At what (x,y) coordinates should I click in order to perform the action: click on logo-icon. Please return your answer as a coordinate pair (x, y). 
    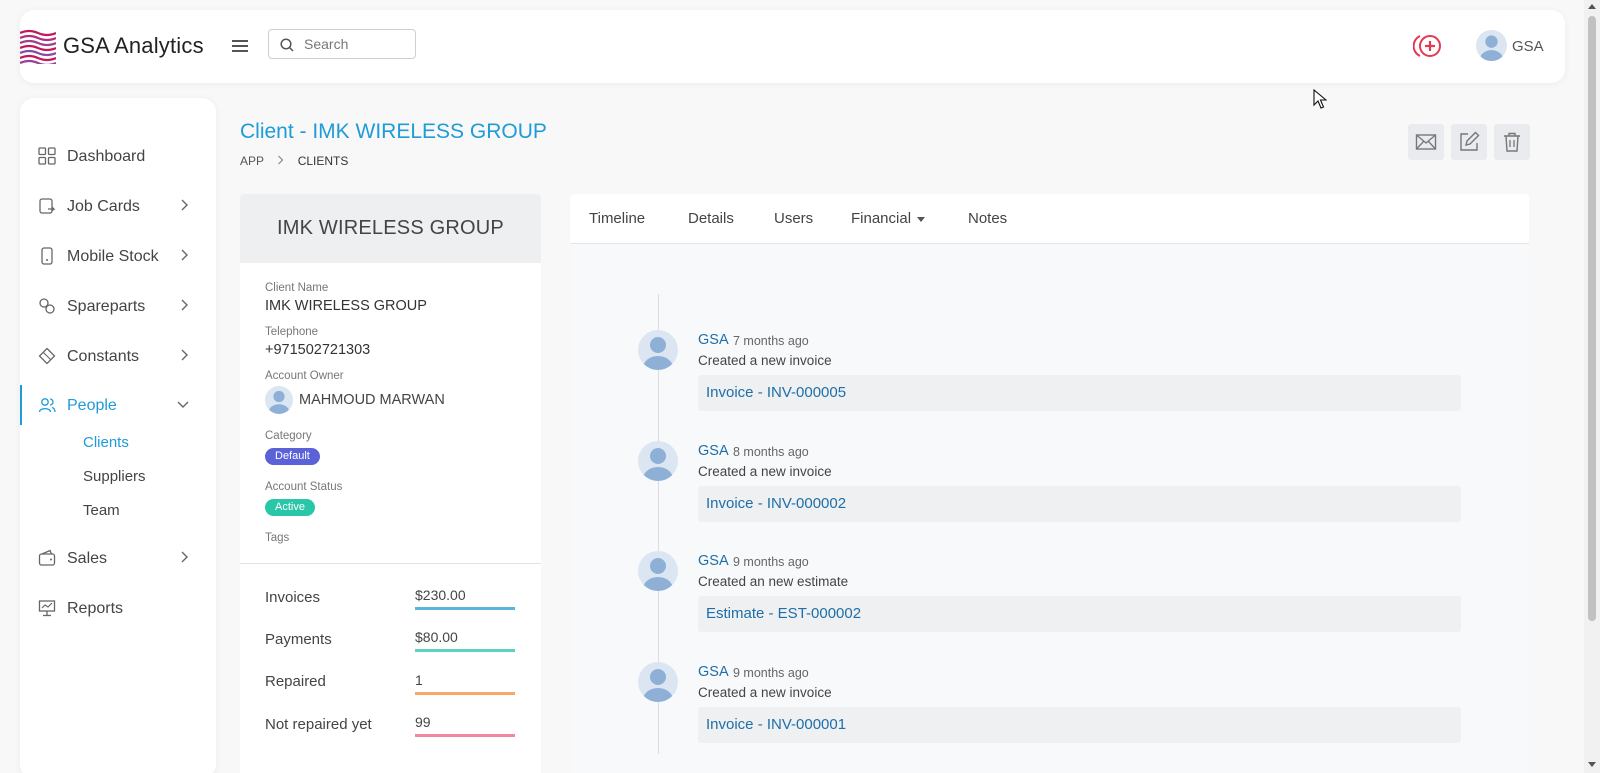
    Looking at the image, I should click on (38, 46).